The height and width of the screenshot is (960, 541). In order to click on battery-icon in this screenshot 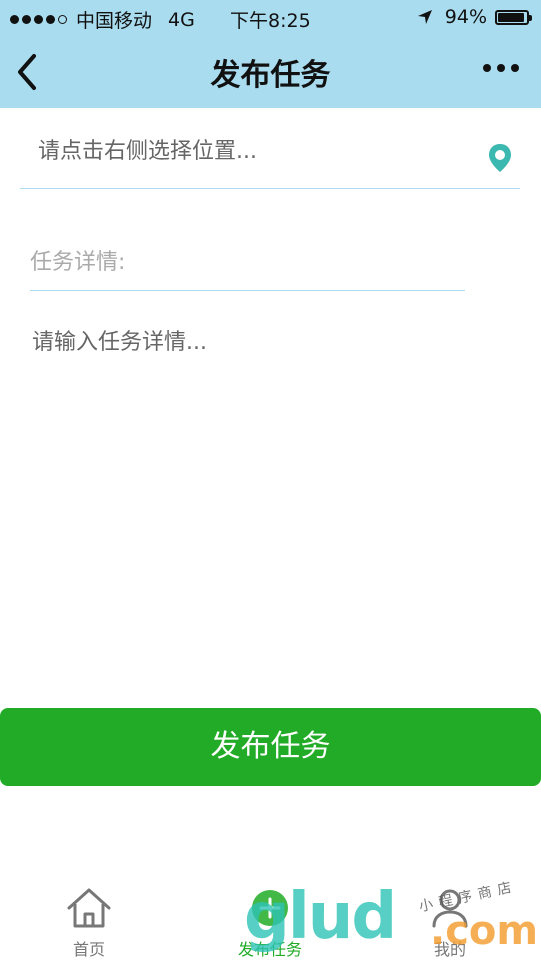, I will do `click(513, 17)`.